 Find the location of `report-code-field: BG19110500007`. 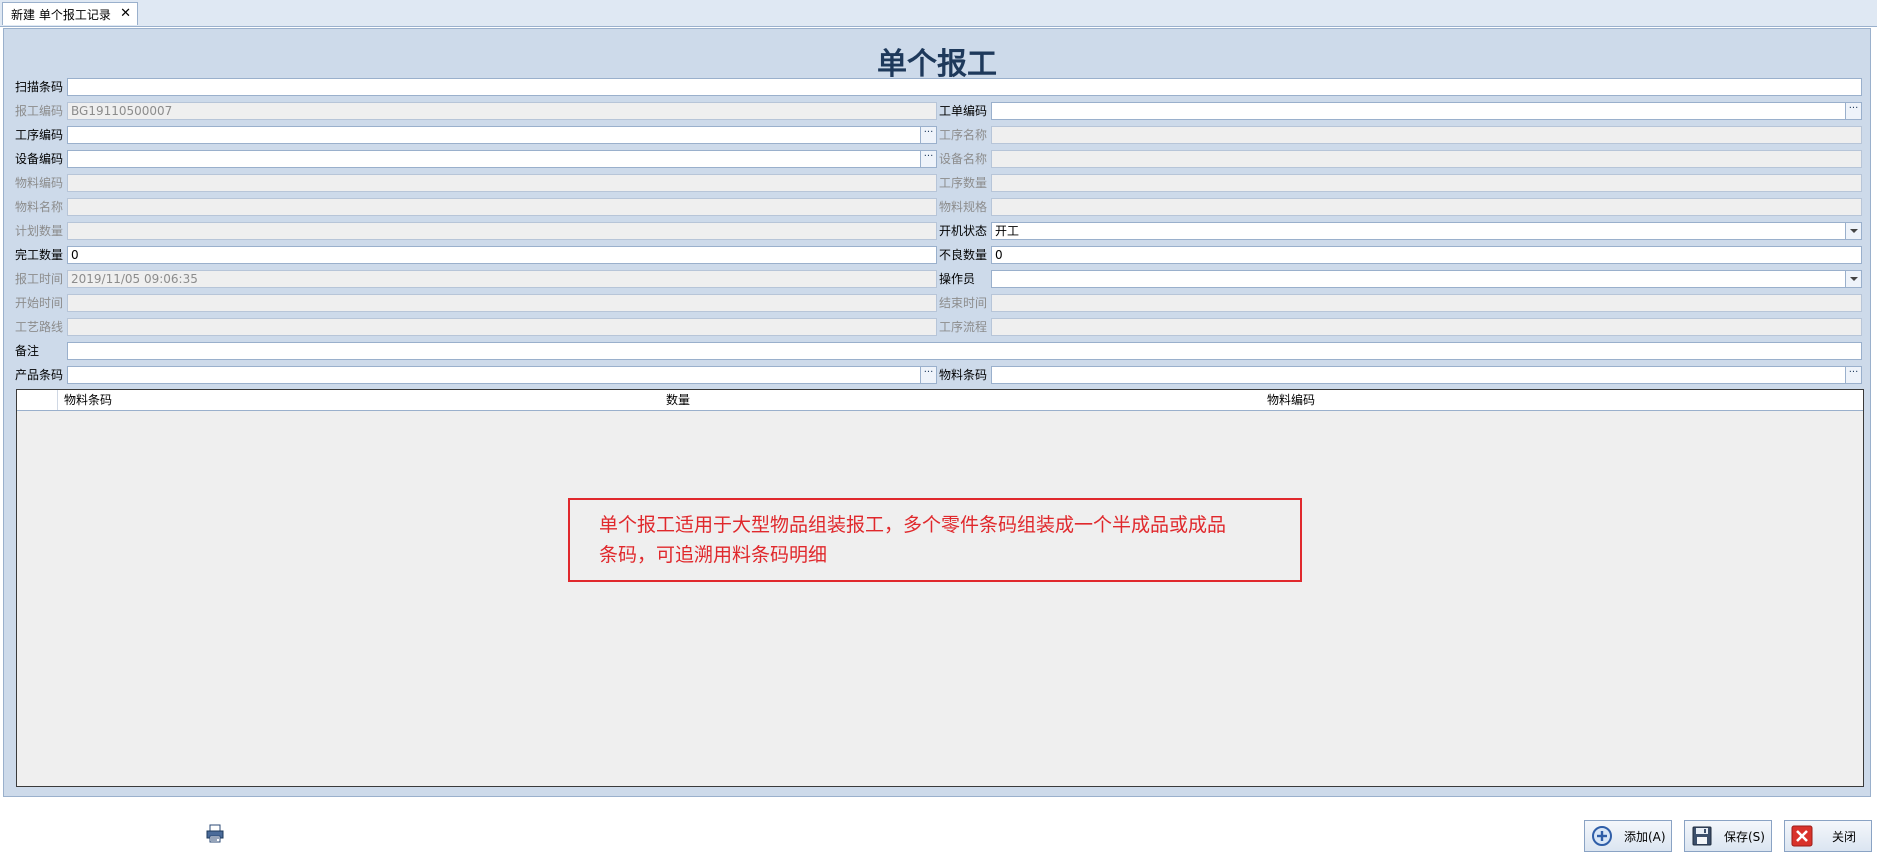

report-code-field: BG19110500007 is located at coordinates (502, 111).